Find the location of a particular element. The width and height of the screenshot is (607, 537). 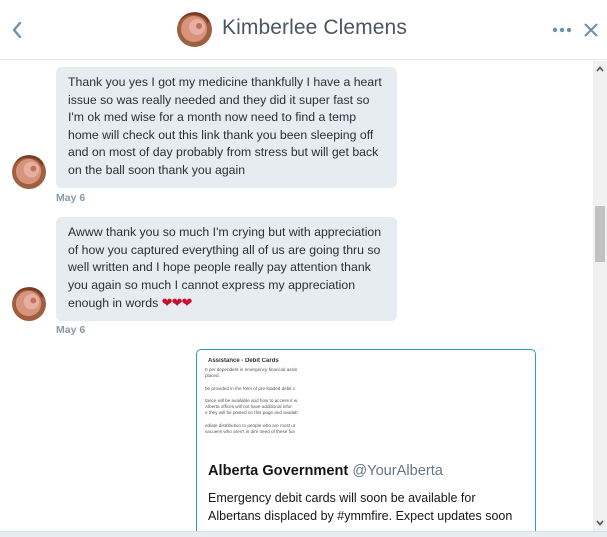

scrollbar is located at coordinates (600, 296).